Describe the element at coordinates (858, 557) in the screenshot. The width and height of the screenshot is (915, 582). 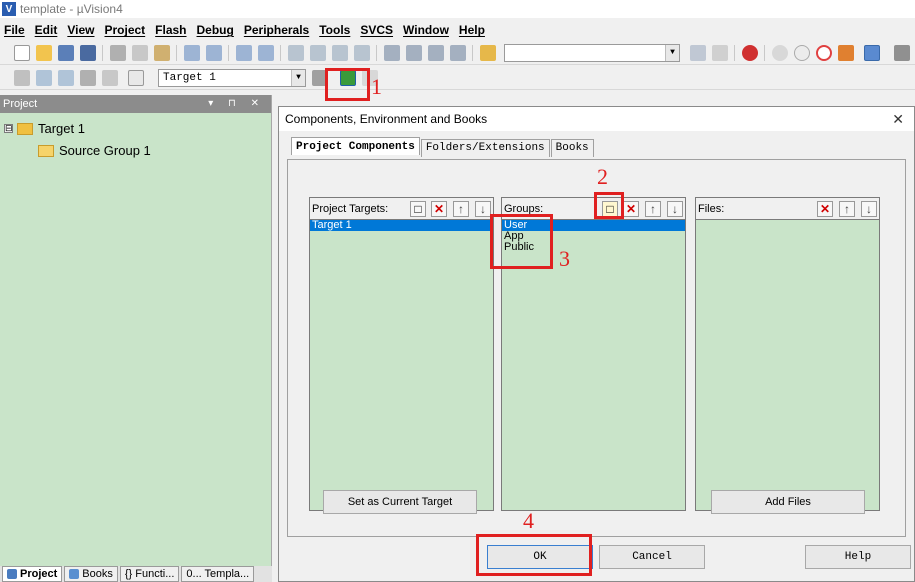
I see `help-button: Help` at that location.